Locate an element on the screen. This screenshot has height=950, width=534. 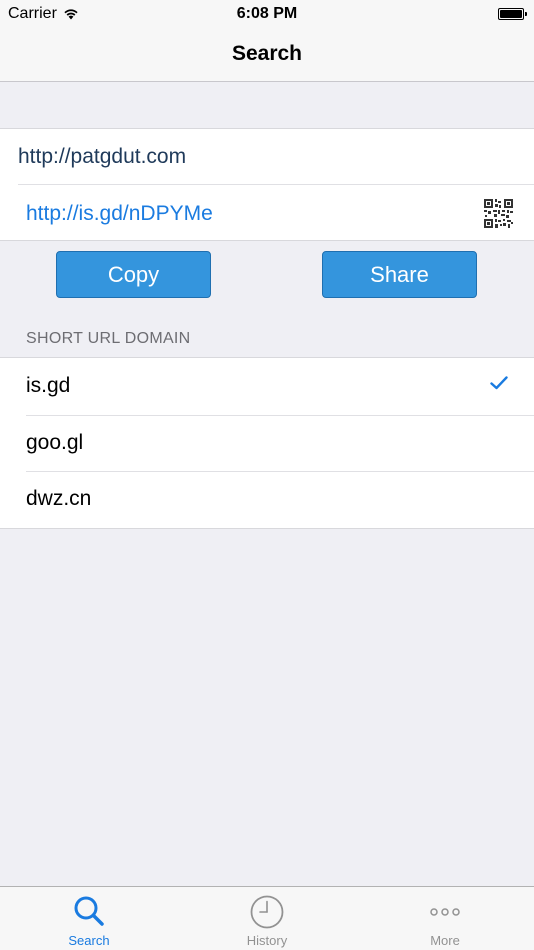
domain-option-dwz-cn: dwz.cn is located at coordinates (267, 499).